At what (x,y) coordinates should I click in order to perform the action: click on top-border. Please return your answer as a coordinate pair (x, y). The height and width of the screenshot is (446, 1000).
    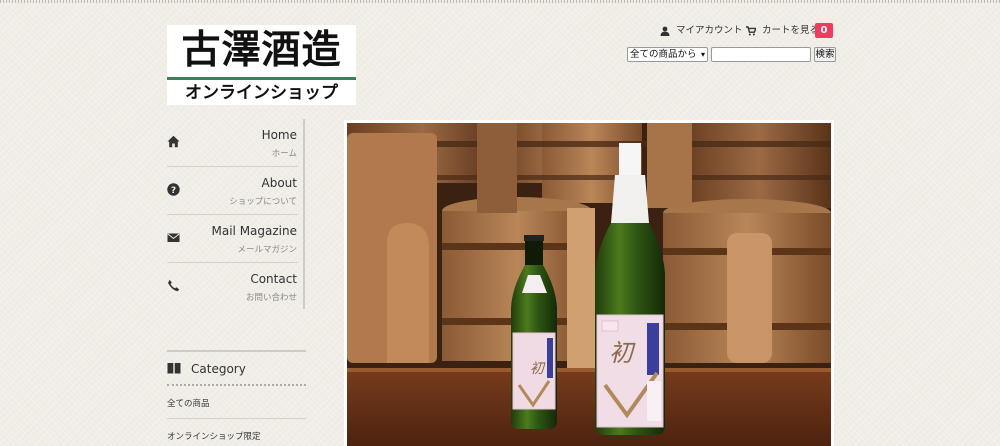
    Looking at the image, I should click on (500, 1).